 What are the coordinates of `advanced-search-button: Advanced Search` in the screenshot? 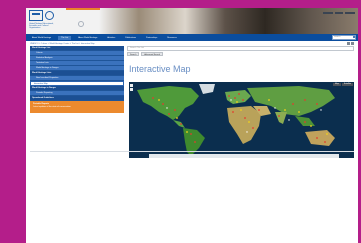 It's located at (152, 54).